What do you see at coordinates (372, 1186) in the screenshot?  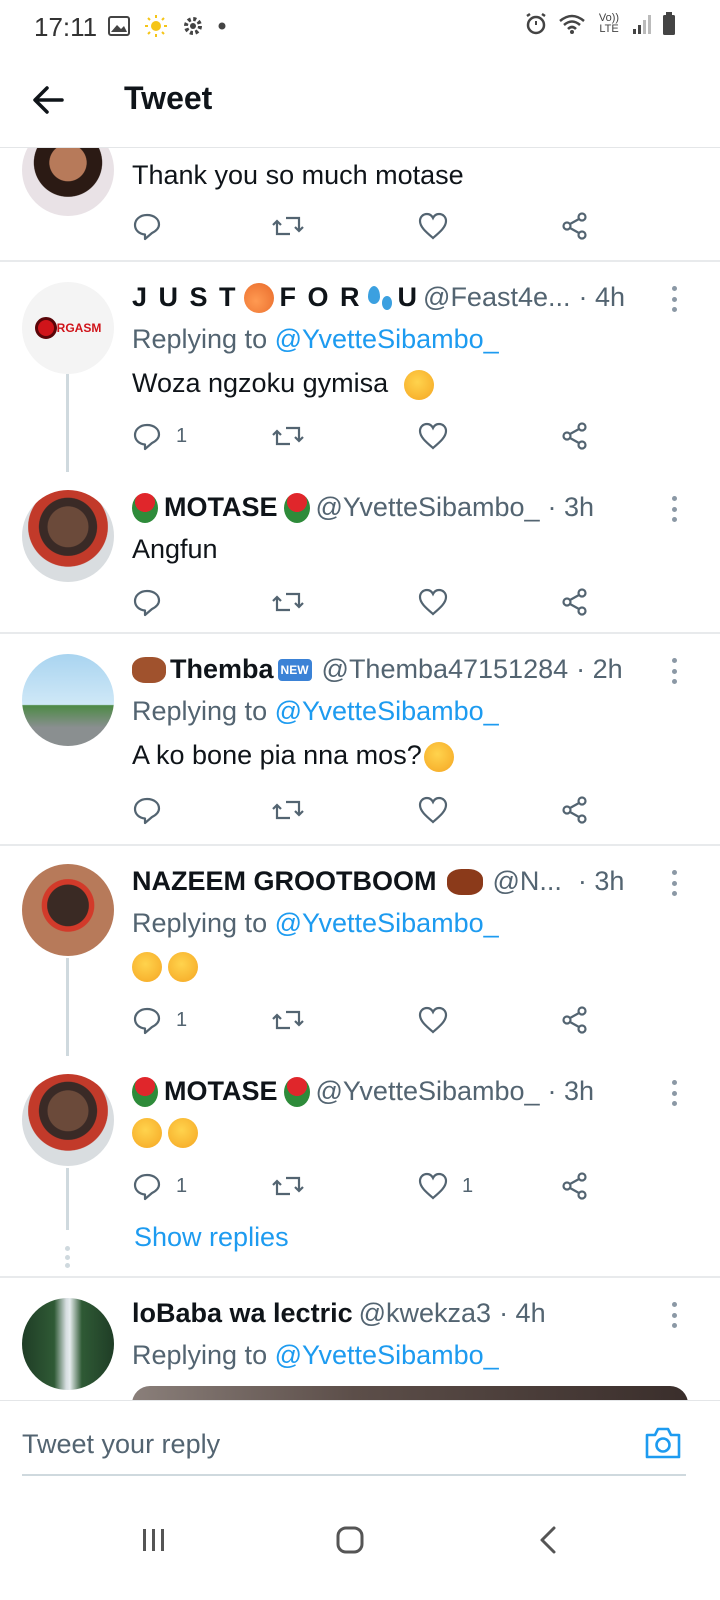 I see `tweet-actions: 1 1` at bounding box center [372, 1186].